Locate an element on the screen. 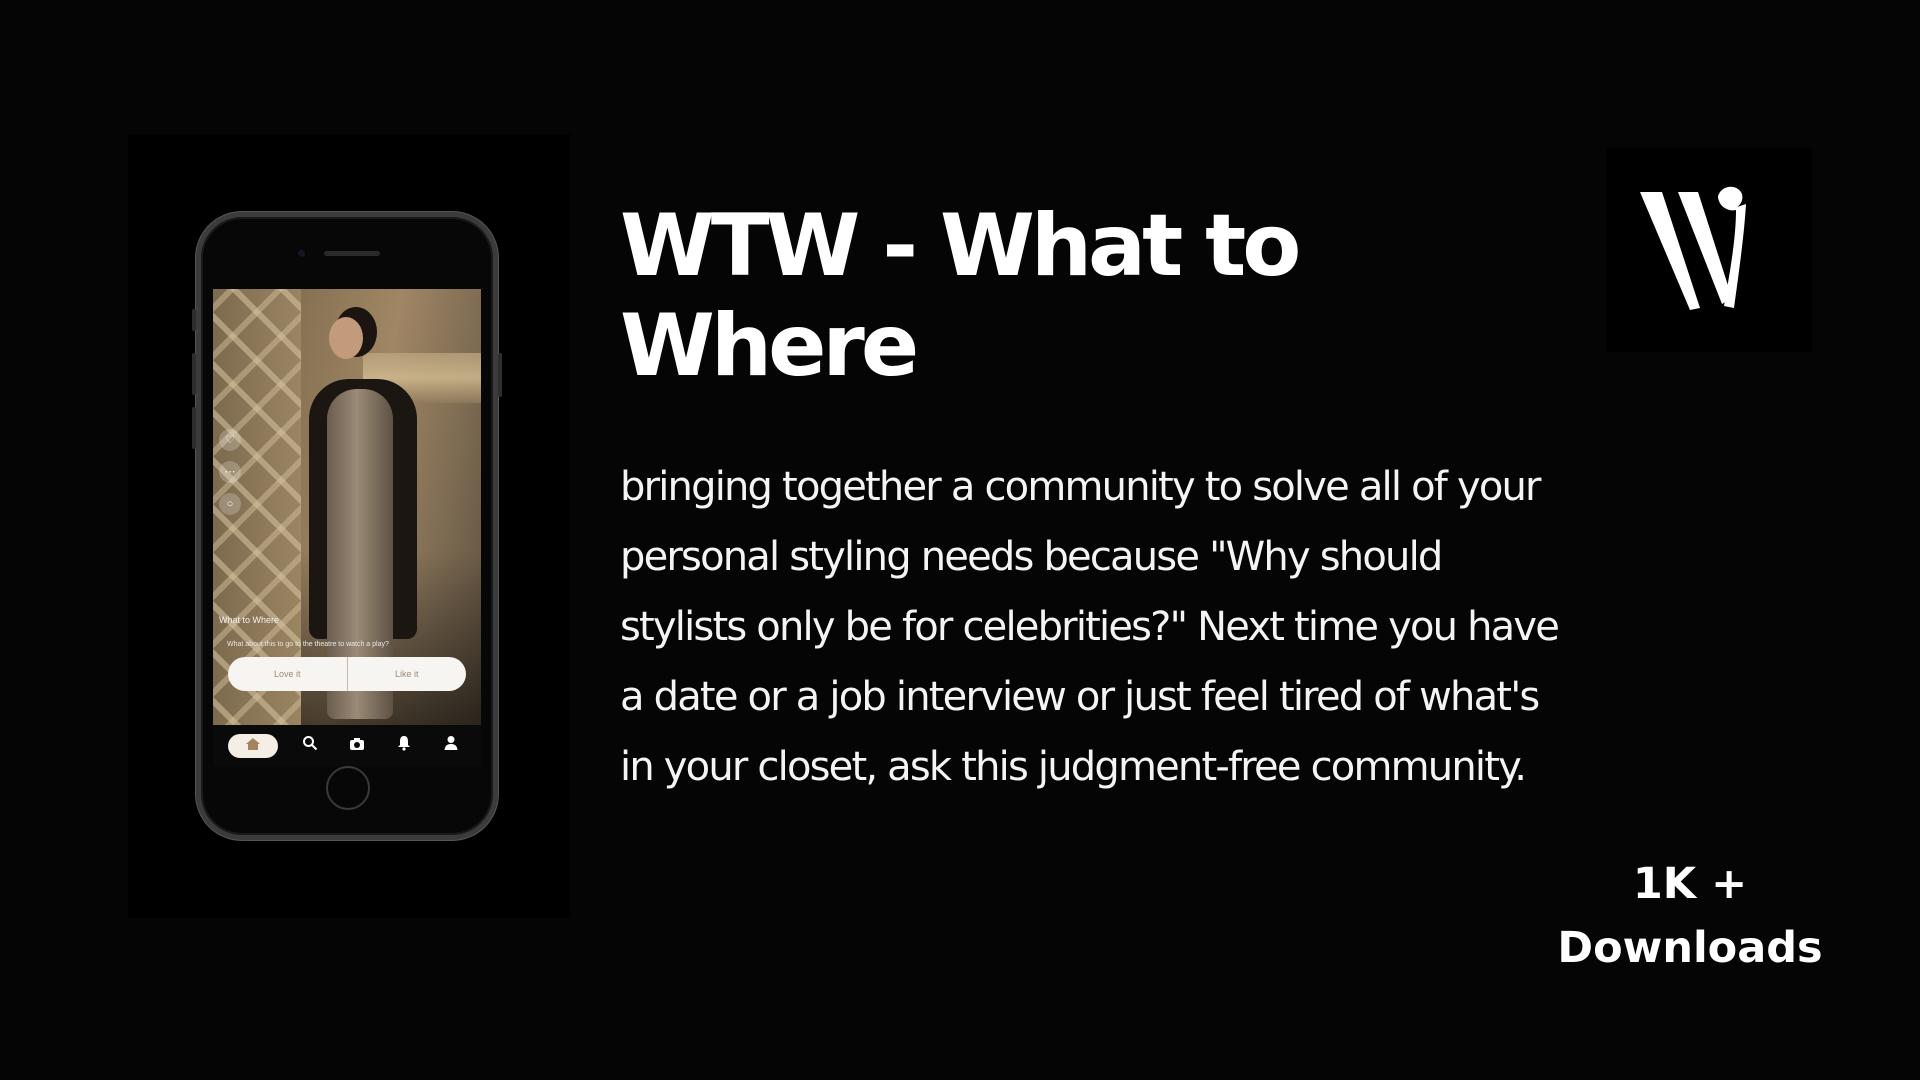 The width and height of the screenshot is (1920, 1080). bell-icon-glyph is located at coordinates (404, 743).